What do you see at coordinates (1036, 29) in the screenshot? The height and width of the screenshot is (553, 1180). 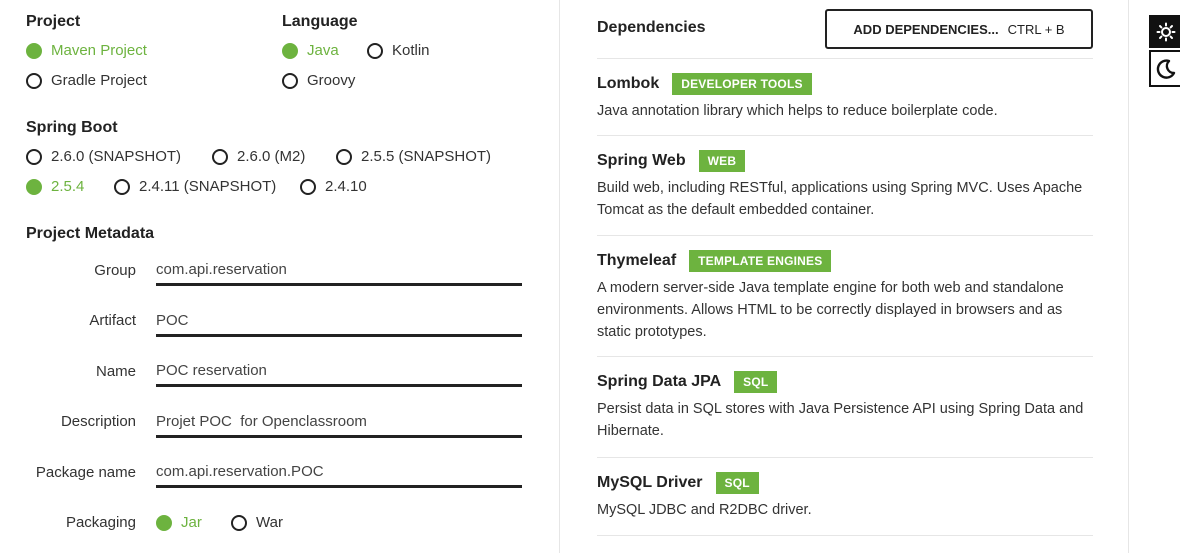 I see `add-dependencies-shortcut: CTRL + B` at bounding box center [1036, 29].